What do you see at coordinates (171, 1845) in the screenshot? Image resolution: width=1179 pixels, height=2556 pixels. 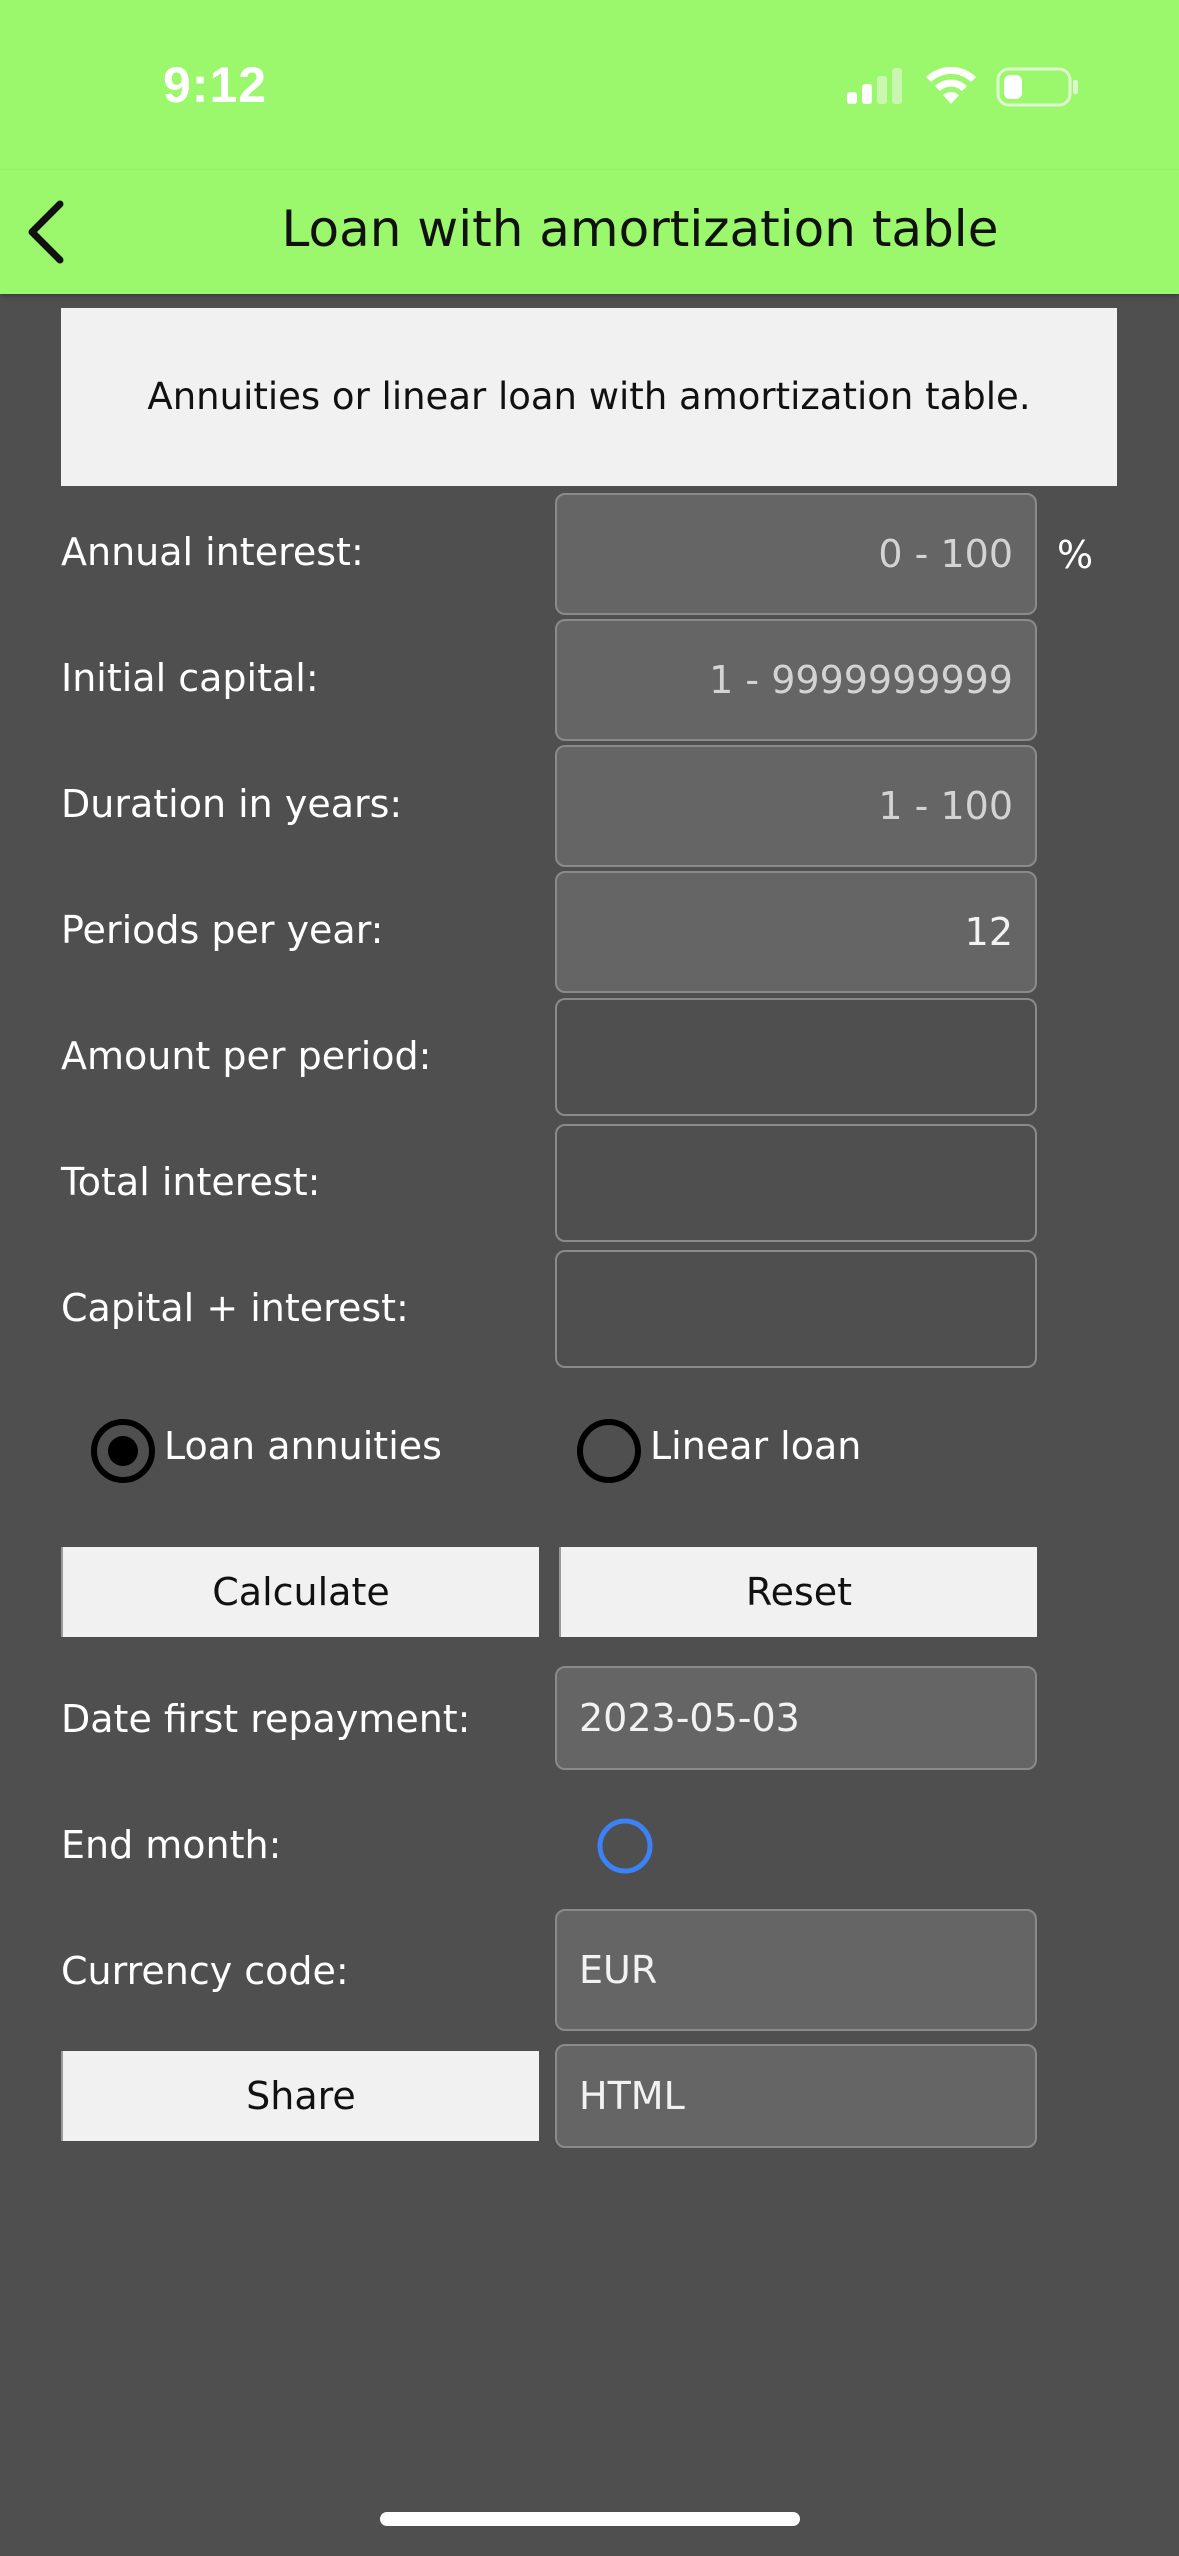 I see `end-month-label: End month:` at bounding box center [171, 1845].